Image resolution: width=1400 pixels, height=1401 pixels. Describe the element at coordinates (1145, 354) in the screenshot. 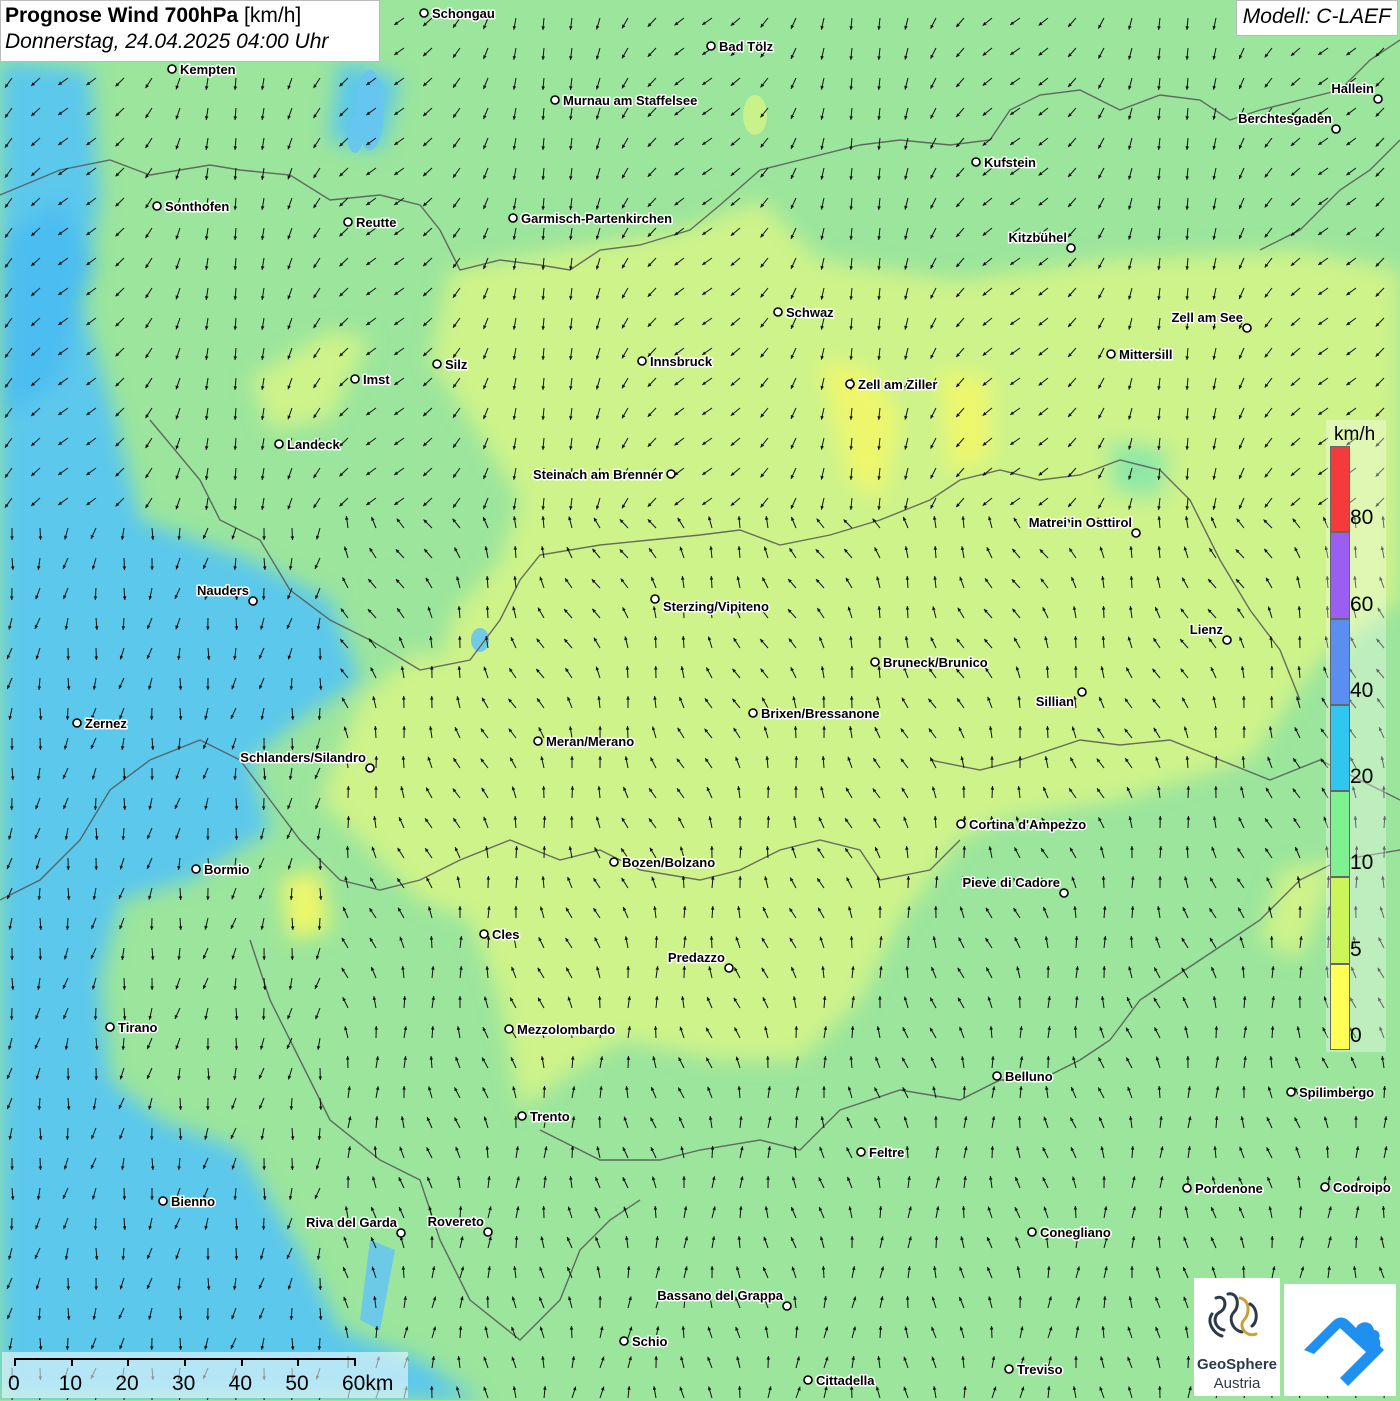

I see `city-label: Mittersill` at that location.